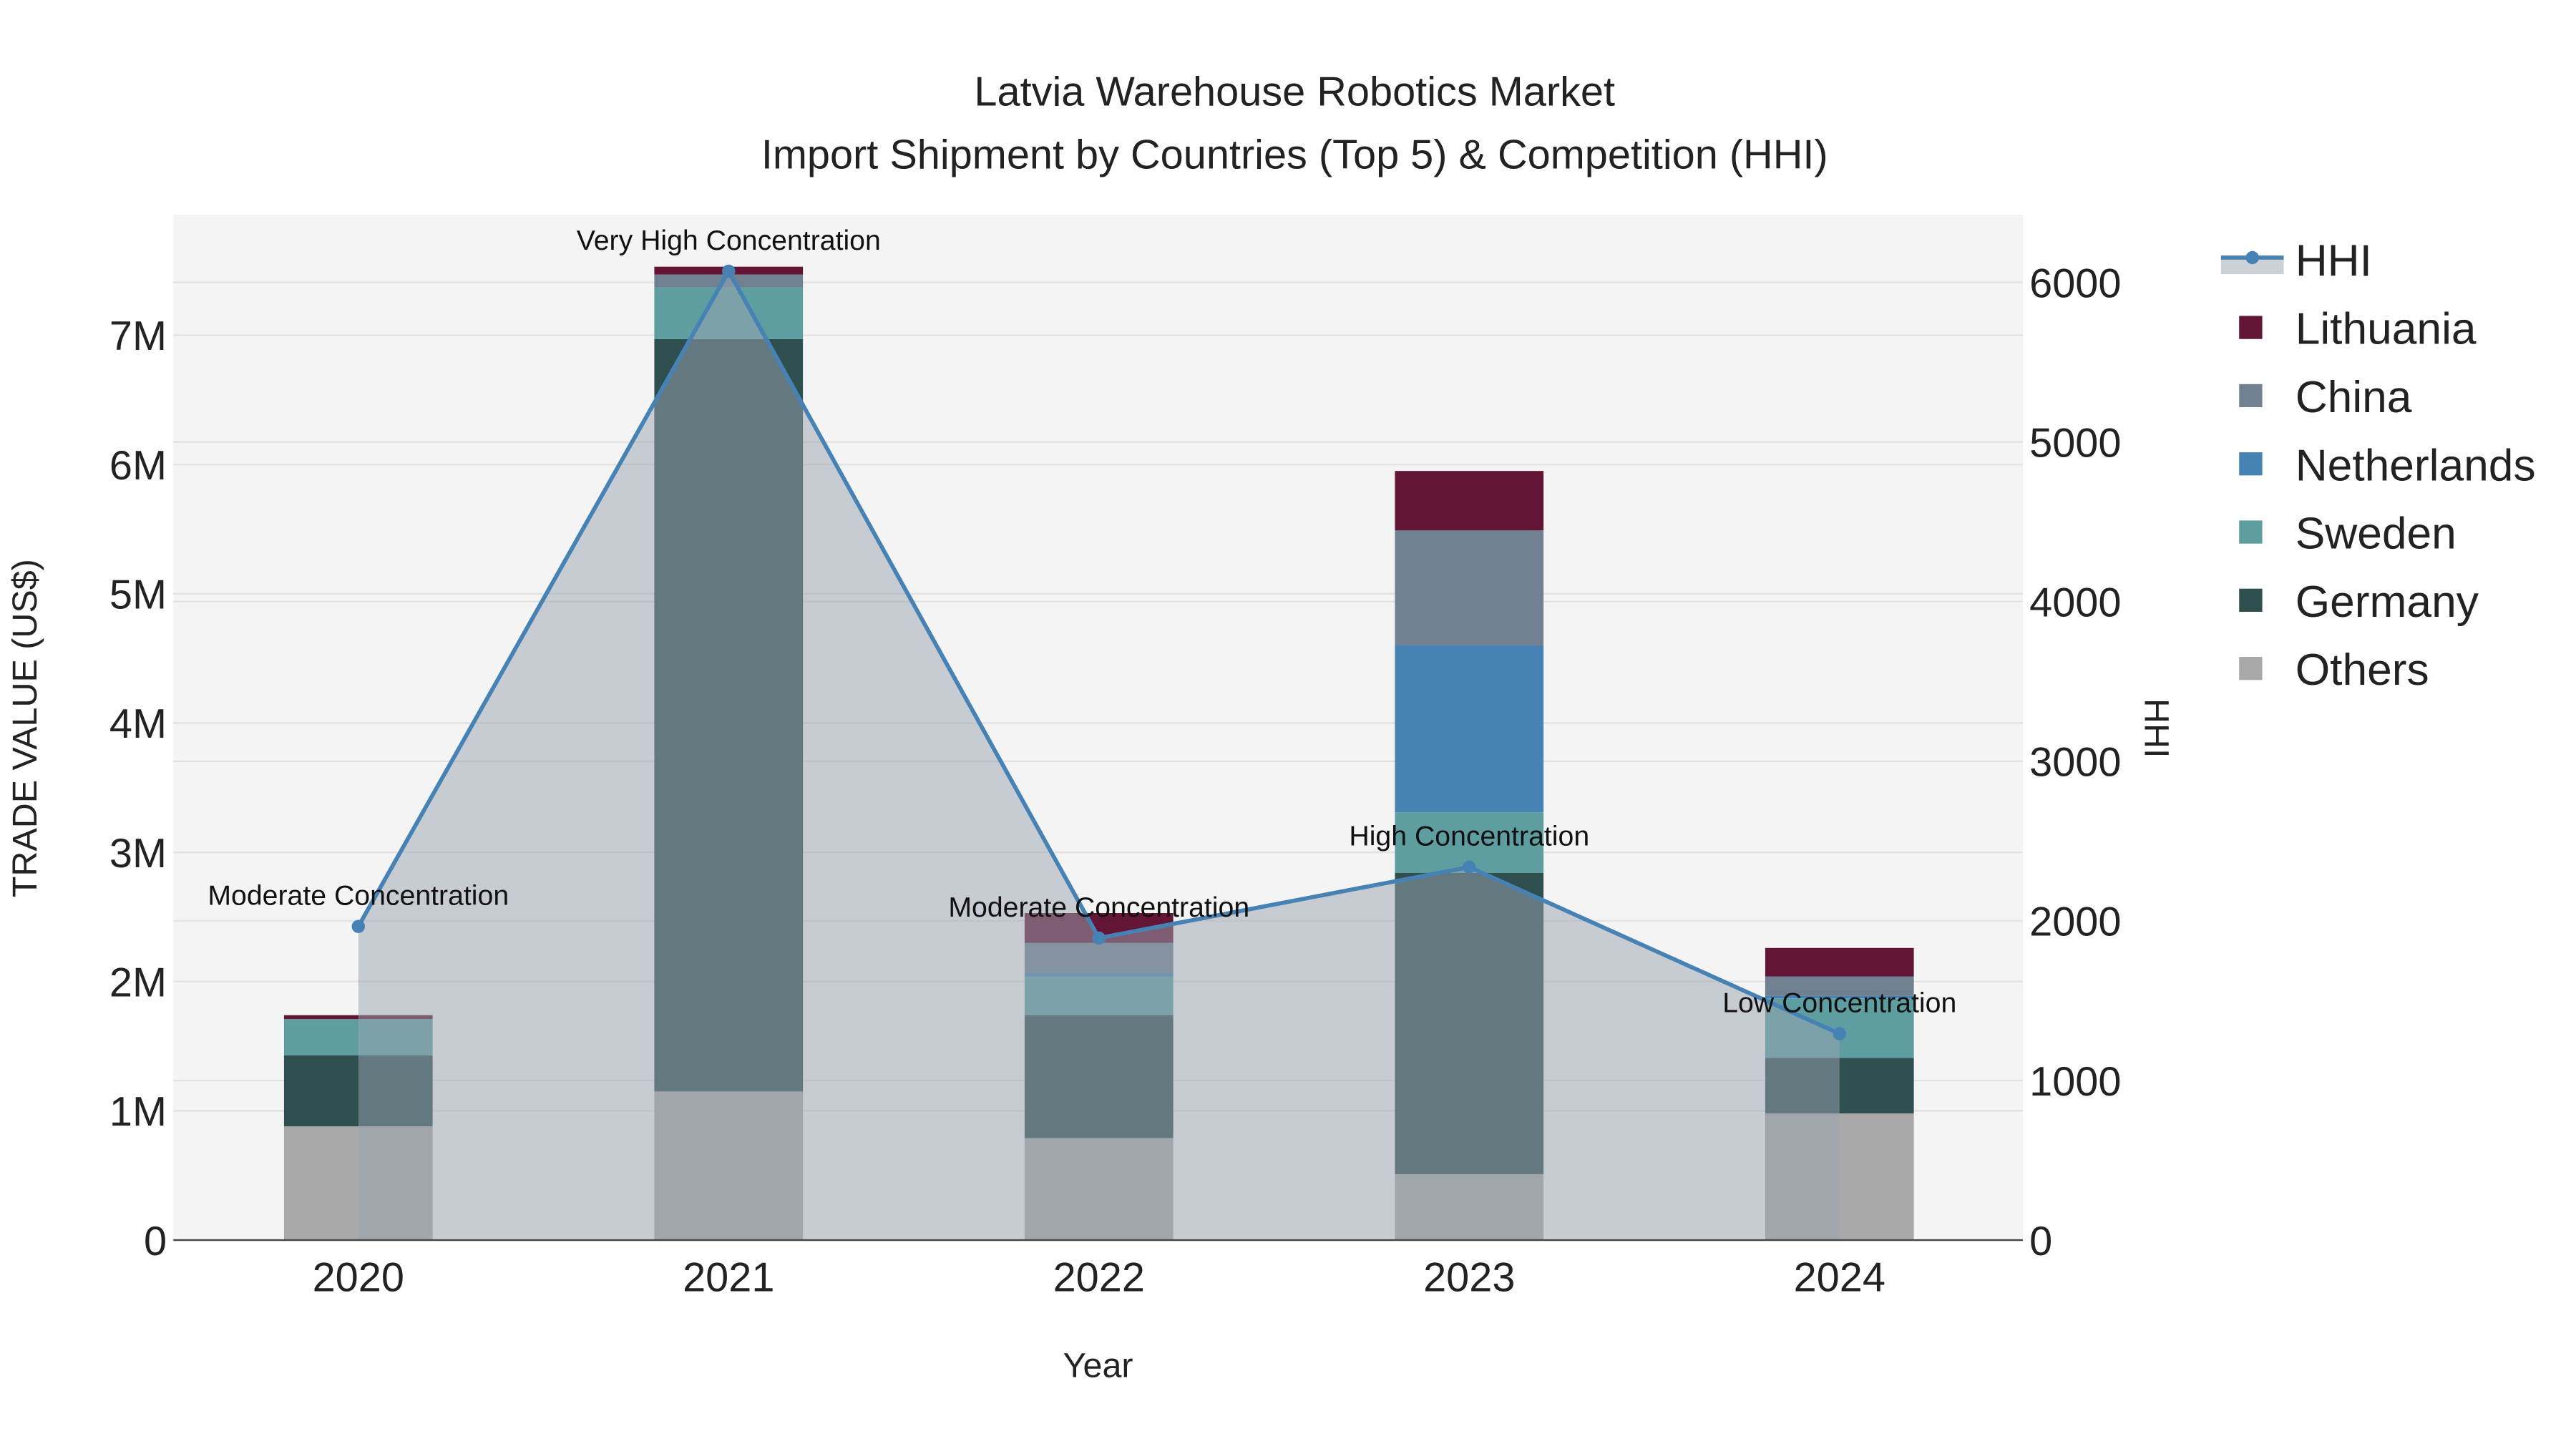 This screenshot has width=2576, height=1449. Describe the element at coordinates (138, 854) in the screenshot. I see `y-tick-label: 3M` at that location.